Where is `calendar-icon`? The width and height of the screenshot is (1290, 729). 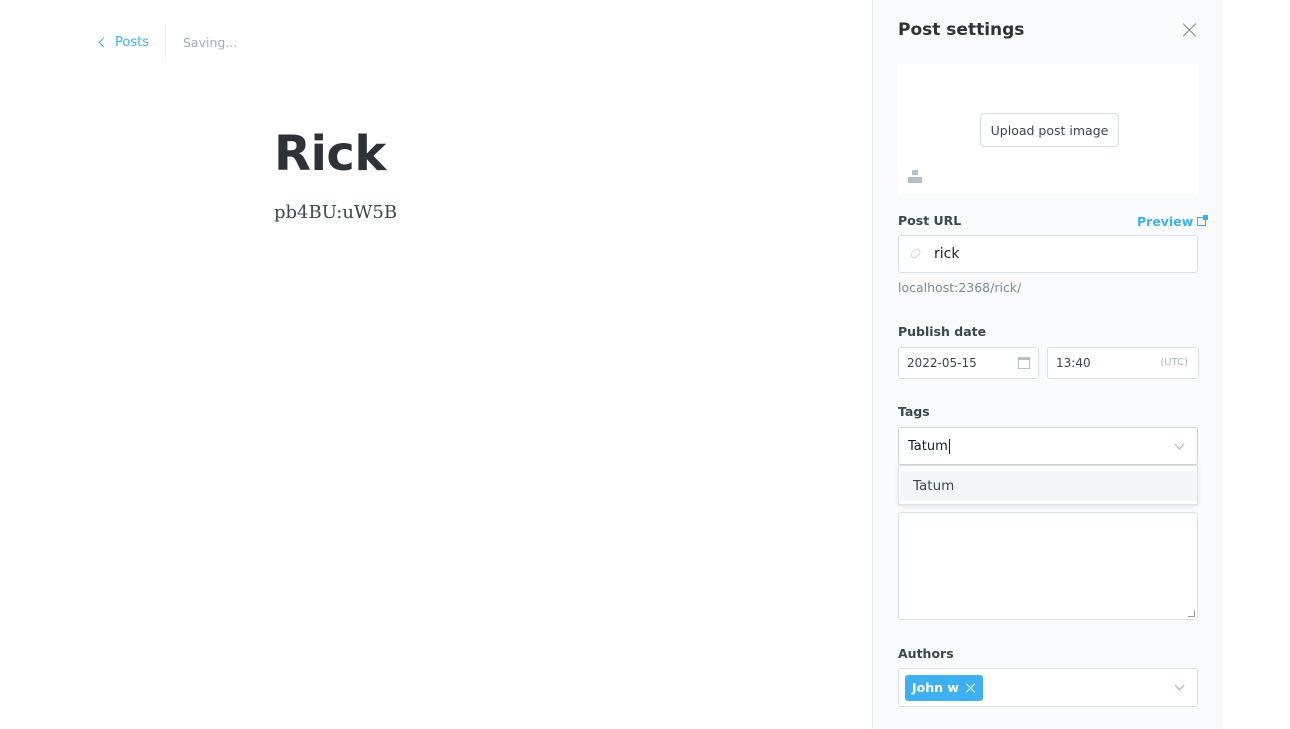
calendar-icon is located at coordinates (1024, 363).